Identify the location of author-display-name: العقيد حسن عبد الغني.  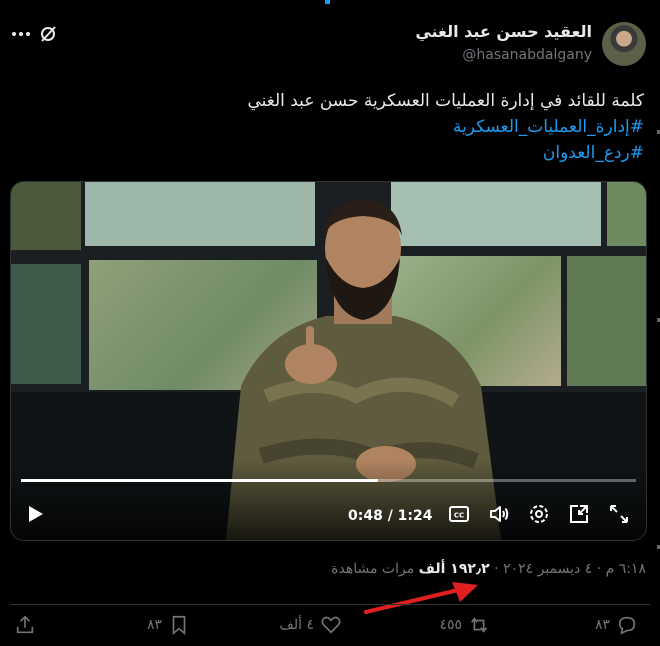
(503, 32).